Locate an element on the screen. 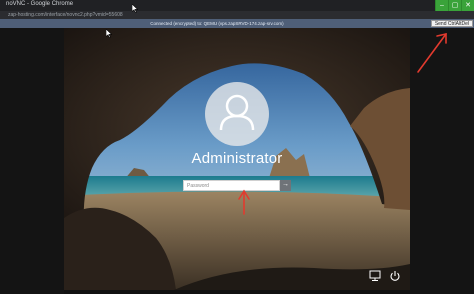 The image size is (474, 294). right-margin is located at coordinates (442, 161).